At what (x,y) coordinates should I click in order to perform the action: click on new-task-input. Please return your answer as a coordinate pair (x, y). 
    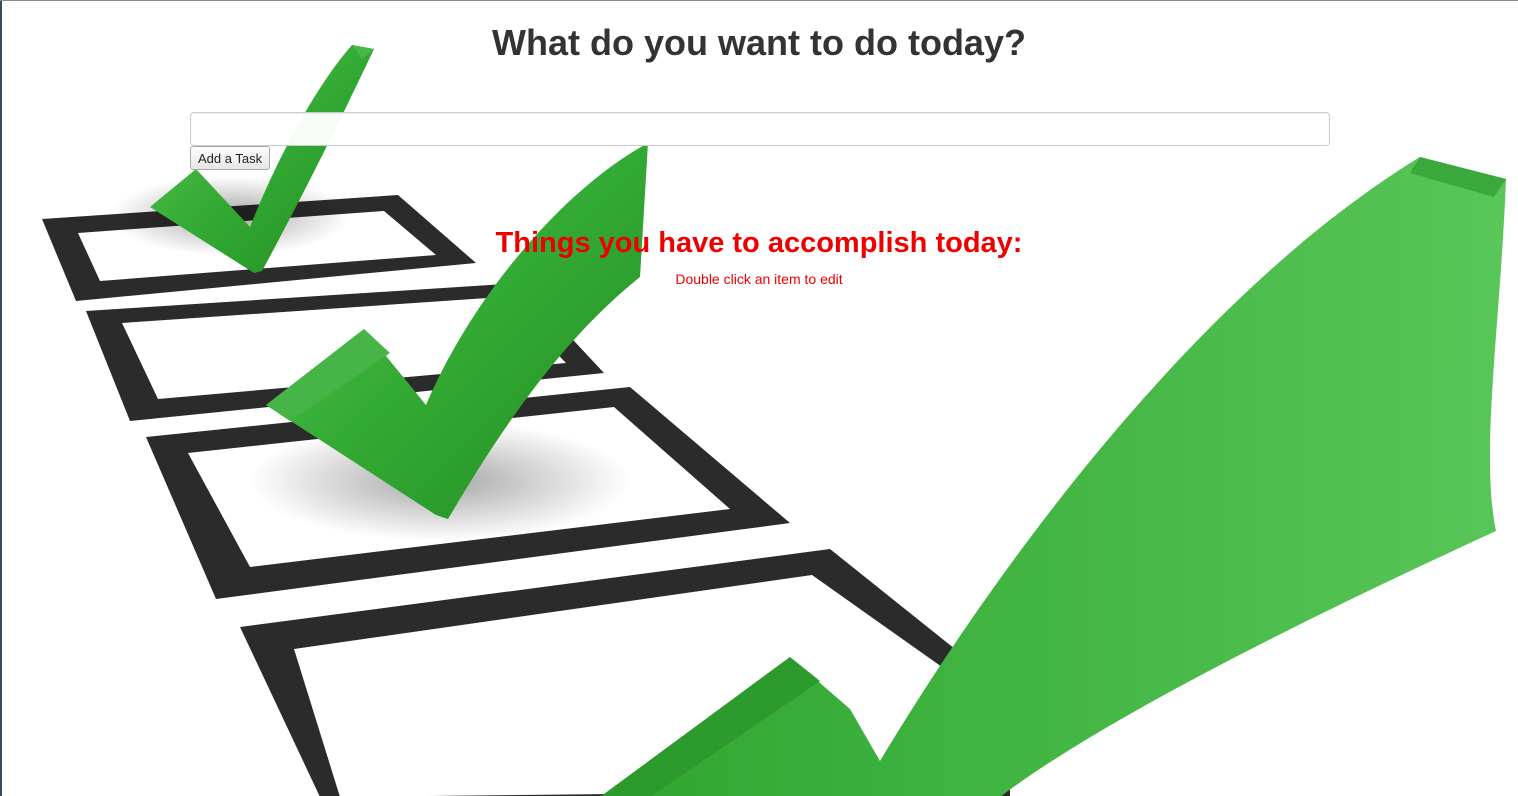
    Looking at the image, I should click on (760, 129).